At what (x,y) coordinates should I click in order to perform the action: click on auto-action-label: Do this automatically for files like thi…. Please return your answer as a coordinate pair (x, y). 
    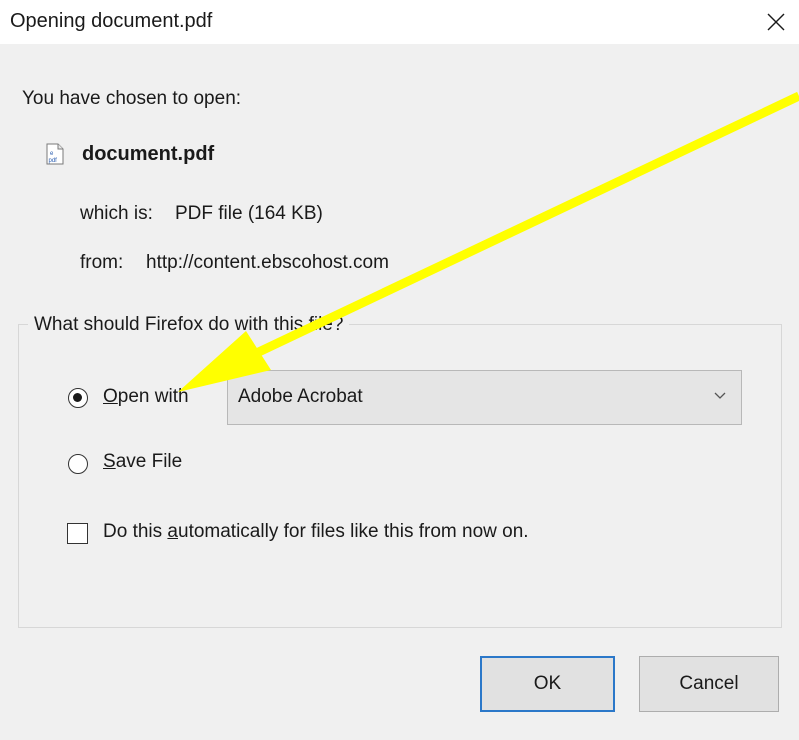
    Looking at the image, I should click on (316, 532).